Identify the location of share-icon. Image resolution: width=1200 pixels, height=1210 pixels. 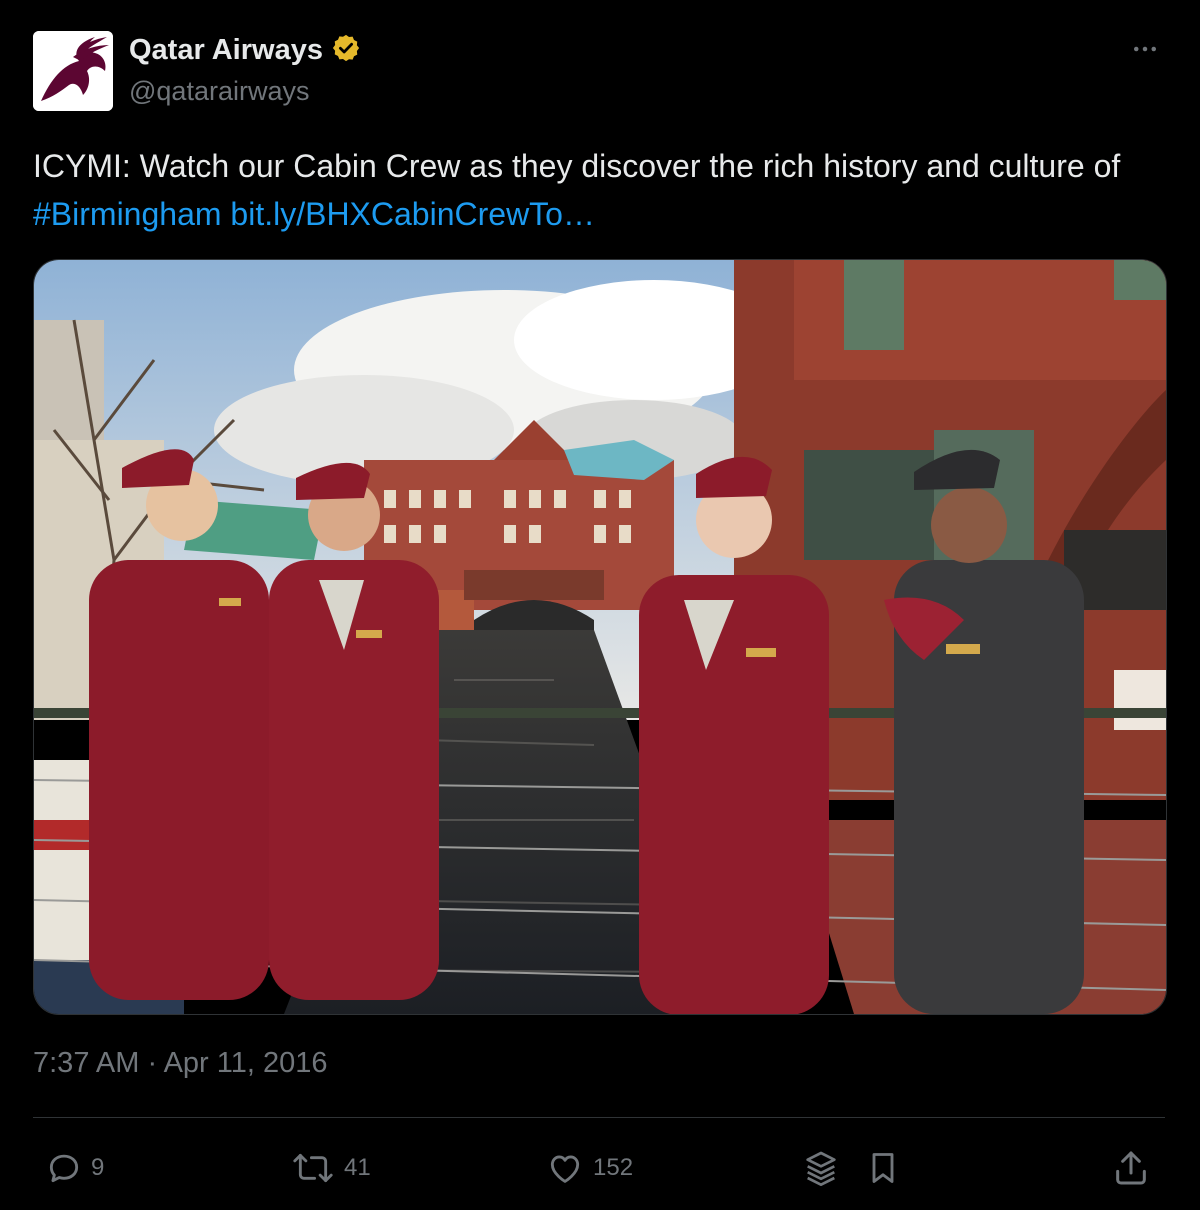
(1131, 1168).